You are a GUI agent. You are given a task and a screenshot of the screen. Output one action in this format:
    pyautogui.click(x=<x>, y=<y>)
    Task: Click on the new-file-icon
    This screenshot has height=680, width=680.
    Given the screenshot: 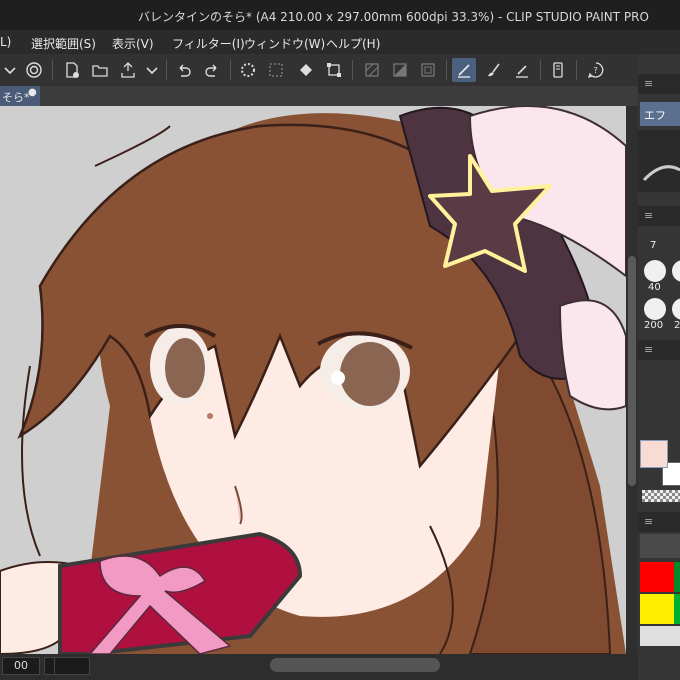 What is the action you would take?
    pyautogui.click(x=72, y=70)
    